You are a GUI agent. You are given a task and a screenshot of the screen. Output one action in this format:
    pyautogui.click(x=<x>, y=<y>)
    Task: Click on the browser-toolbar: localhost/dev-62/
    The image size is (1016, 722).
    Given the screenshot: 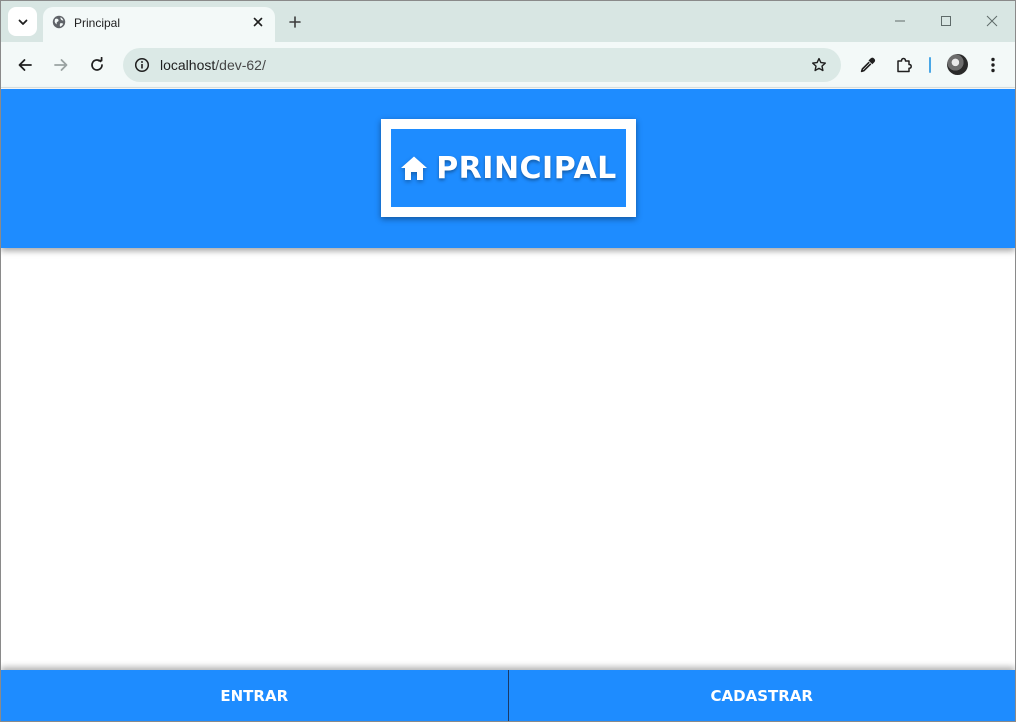 What is the action you would take?
    pyautogui.click(x=508, y=65)
    